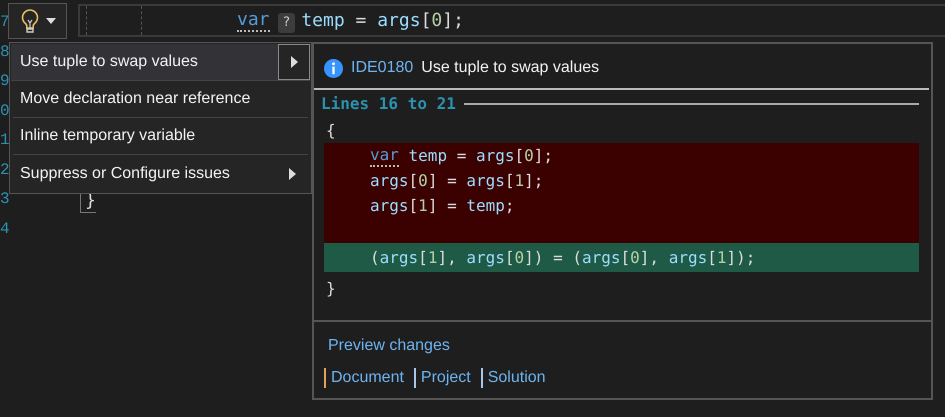 This screenshot has width=945, height=417. What do you see at coordinates (5, 22) in the screenshot?
I see `line-number: 7` at bounding box center [5, 22].